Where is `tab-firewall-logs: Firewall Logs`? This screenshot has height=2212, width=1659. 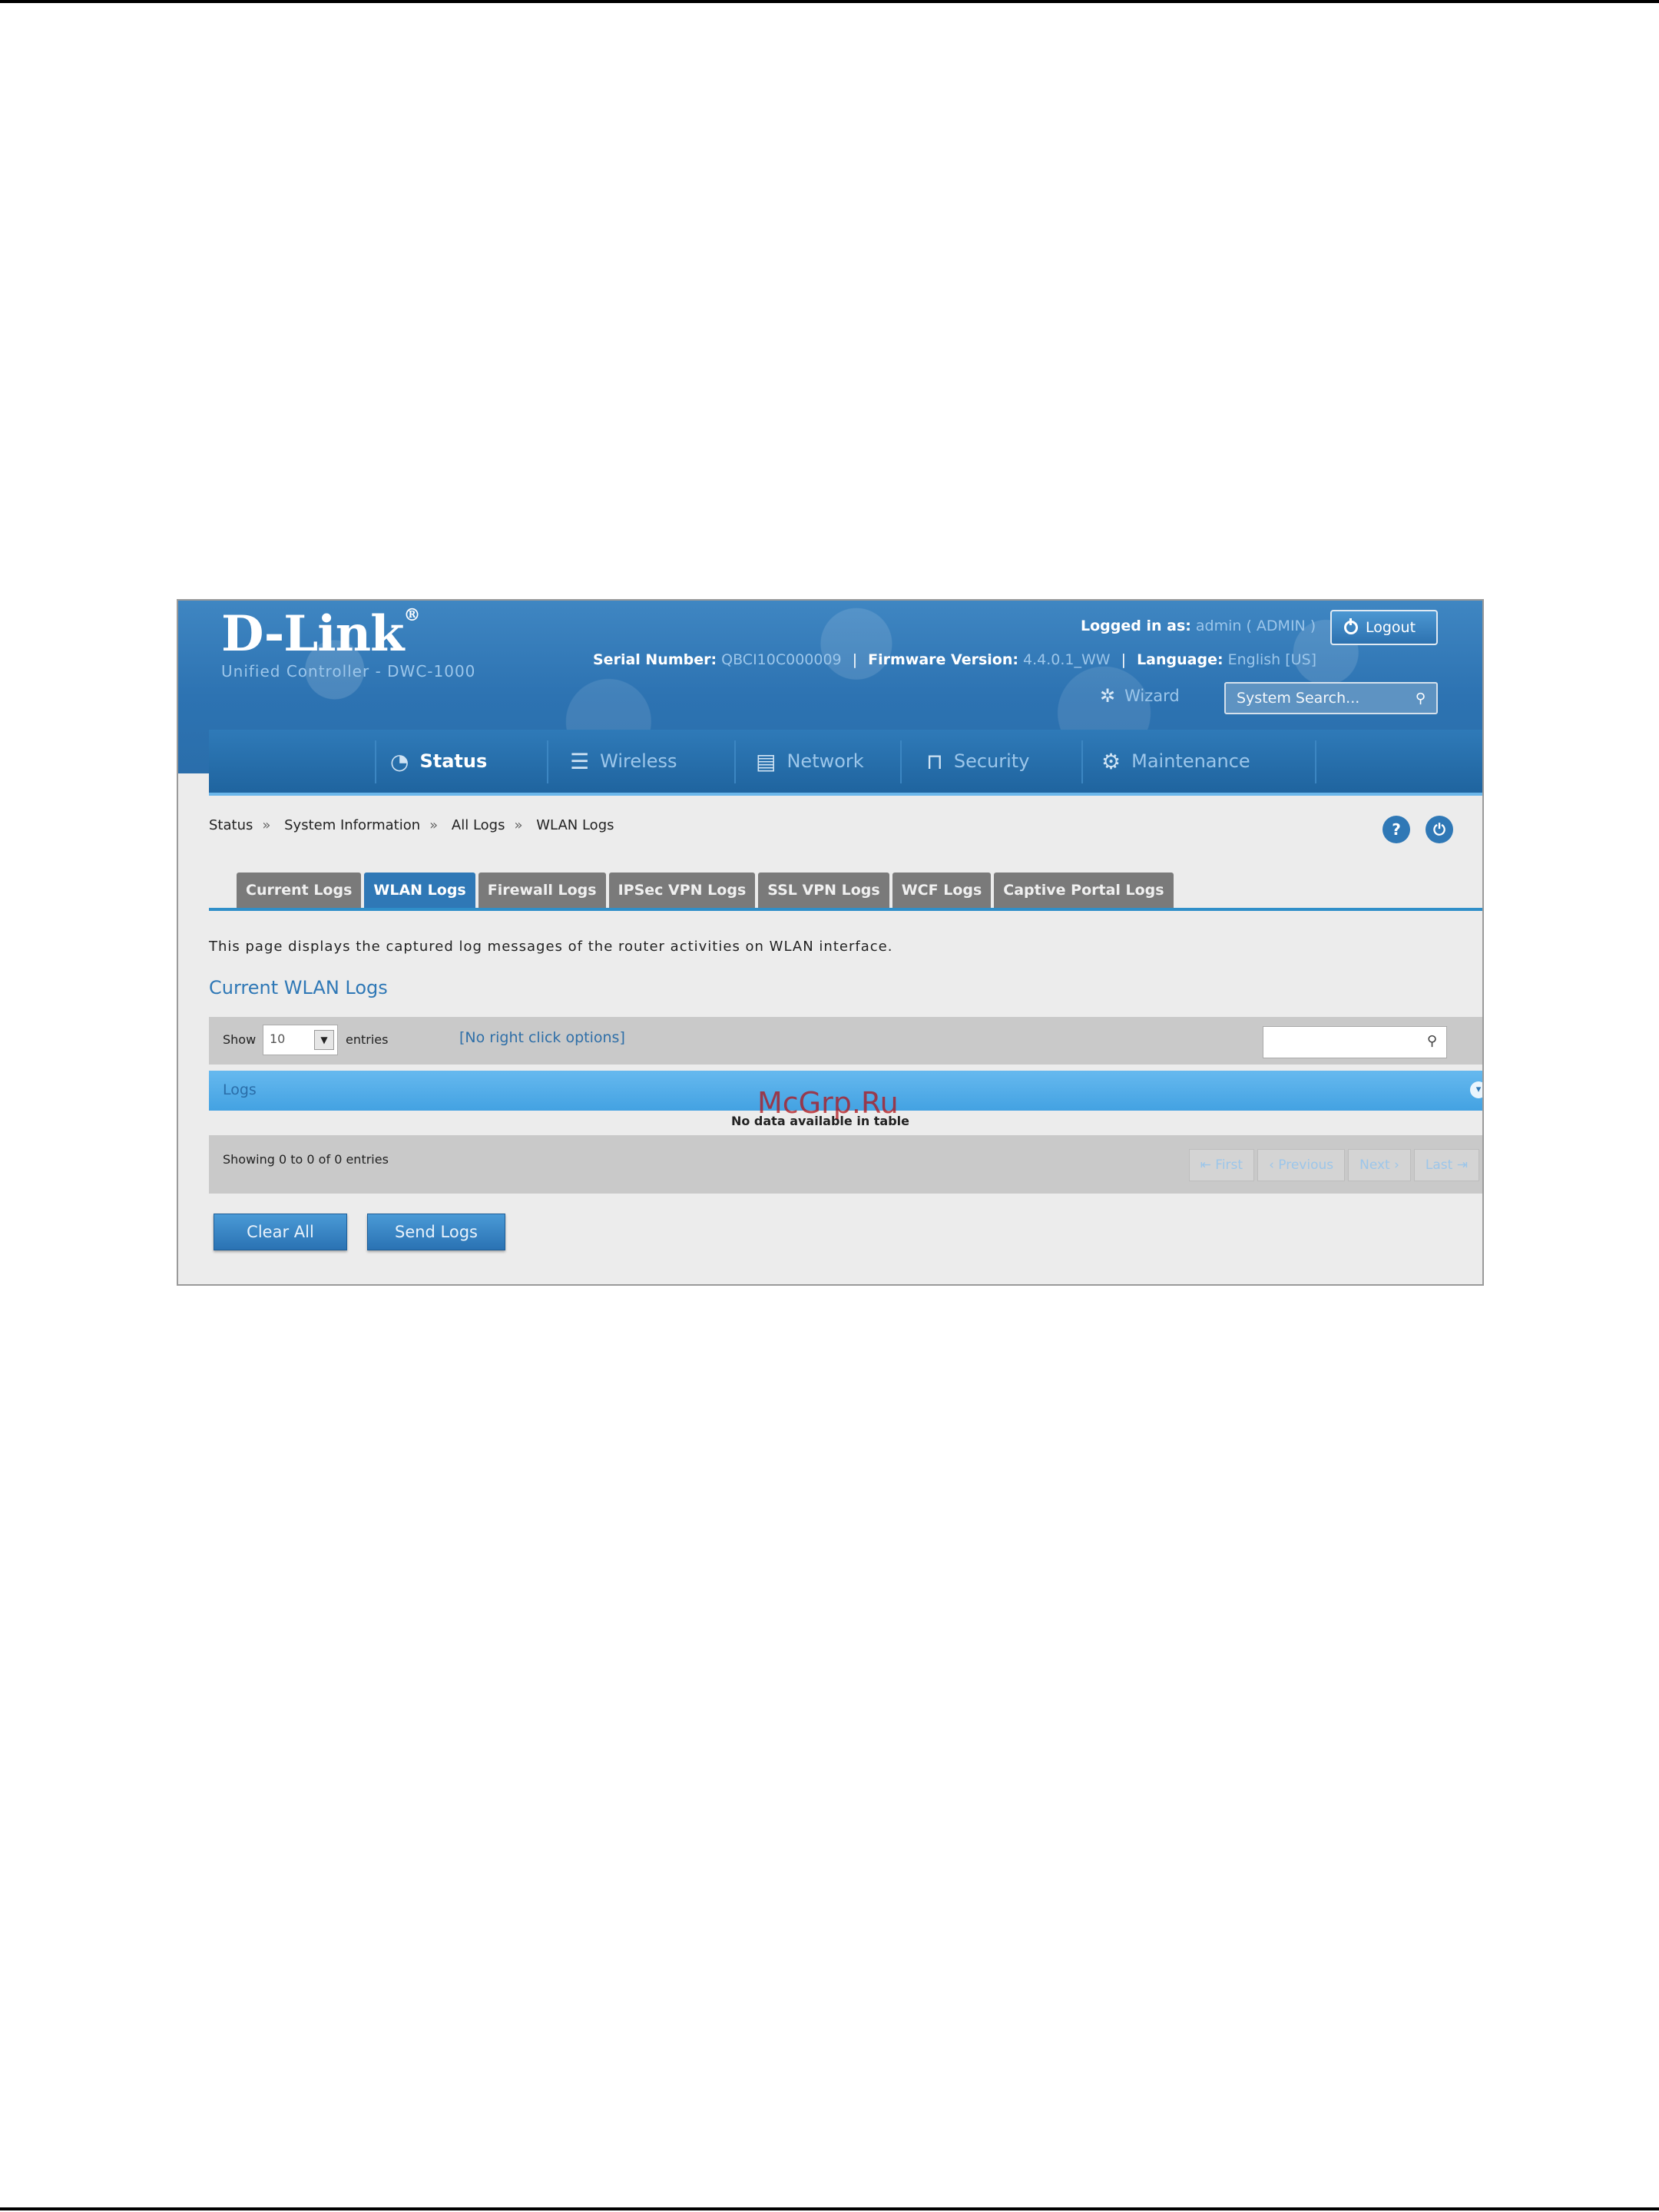 tab-firewall-logs: Firewall Logs is located at coordinates (542, 890).